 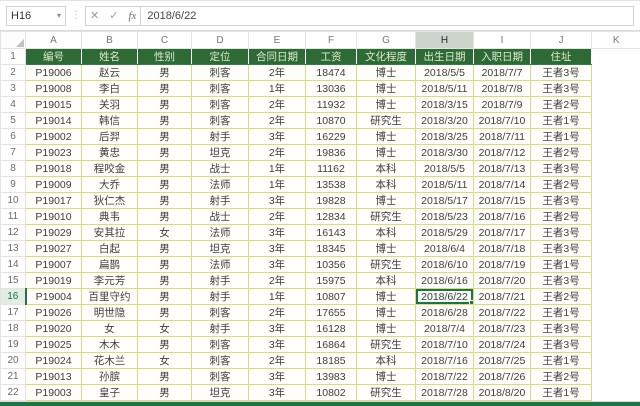 What do you see at coordinates (53, 152) in the screenshot?
I see `cell-A7: P19023` at bounding box center [53, 152].